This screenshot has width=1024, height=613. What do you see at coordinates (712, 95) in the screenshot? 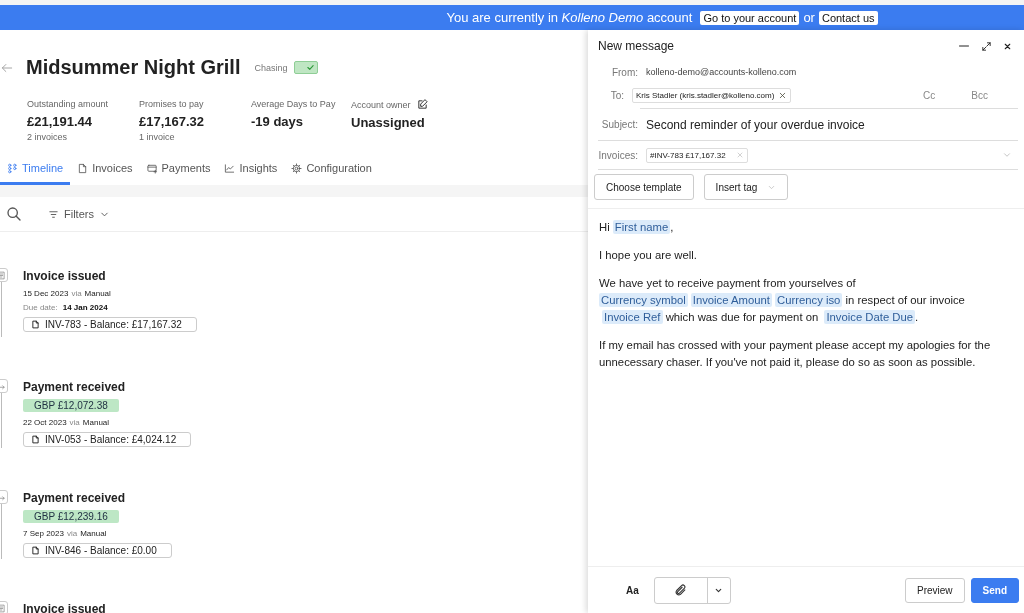
I see `recipient-chip: Kris Stadler (kris.stadler@kolleno.com)` at bounding box center [712, 95].